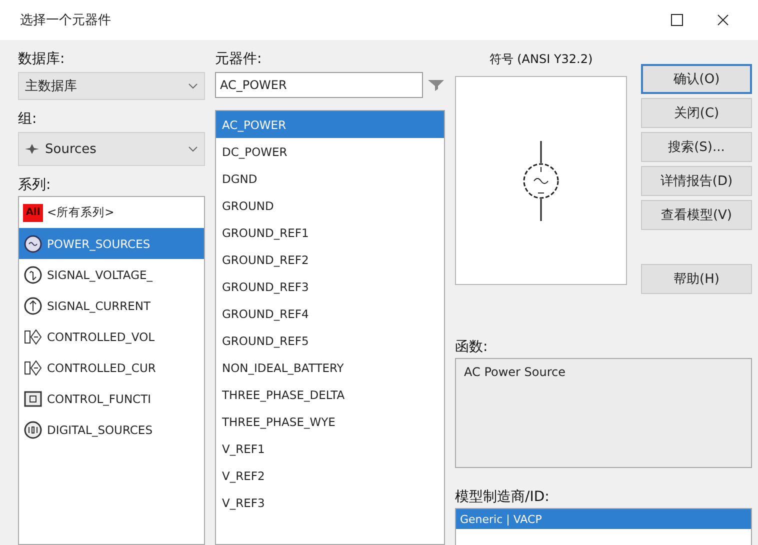 This screenshot has width=758, height=545. What do you see at coordinates (111, 86) in the screenshot?
I see `database-dropdown: 主数据库` at bounding box center [111, 86].